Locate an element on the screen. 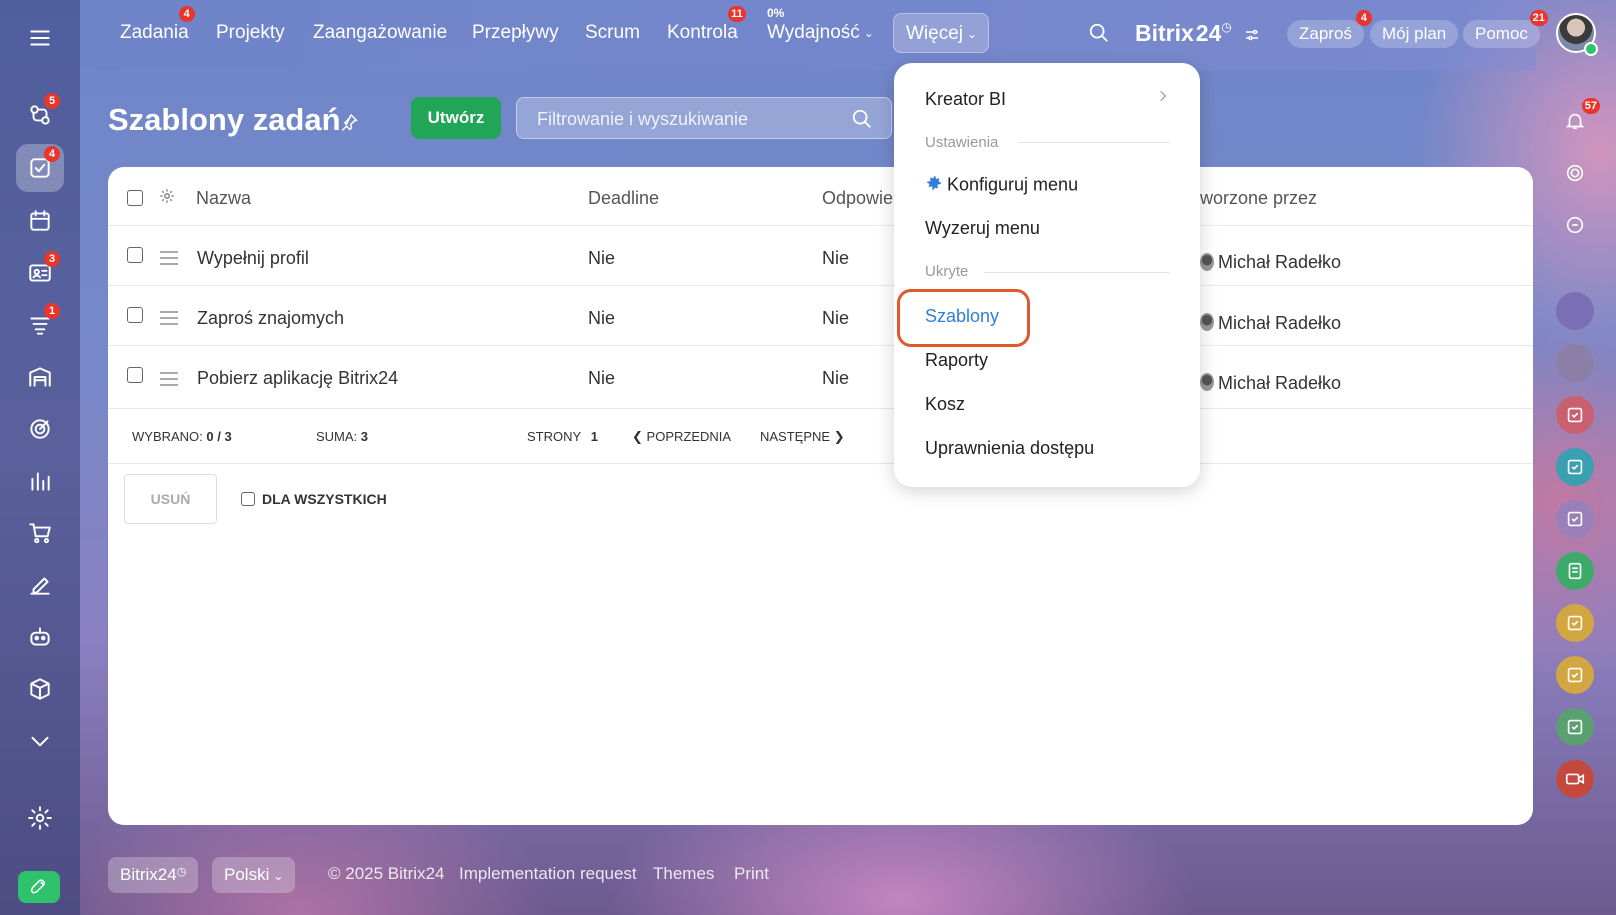 This screenshot has width=1616, height=915. grid-settings-button is located at coordinates (167, 198).